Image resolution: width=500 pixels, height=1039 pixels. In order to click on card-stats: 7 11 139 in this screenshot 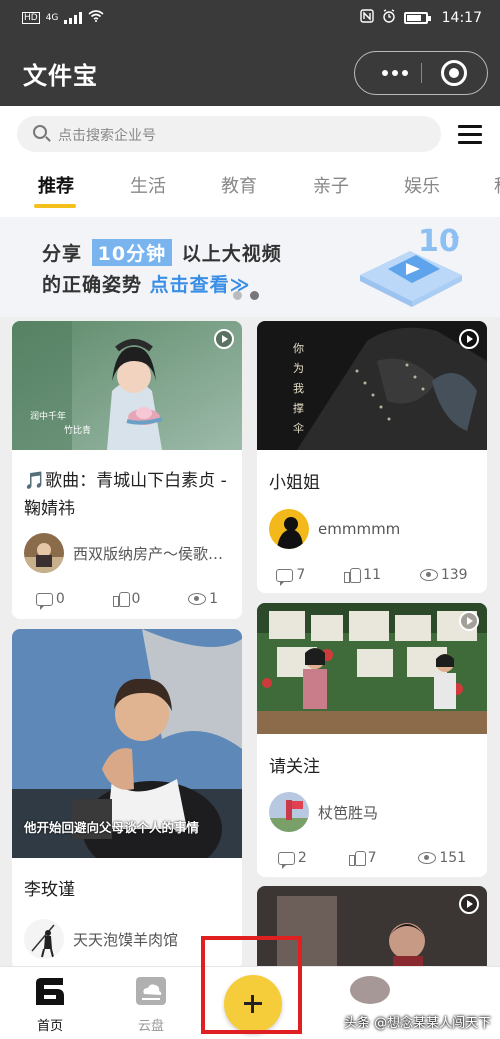, I will do `click(372, 576)`.